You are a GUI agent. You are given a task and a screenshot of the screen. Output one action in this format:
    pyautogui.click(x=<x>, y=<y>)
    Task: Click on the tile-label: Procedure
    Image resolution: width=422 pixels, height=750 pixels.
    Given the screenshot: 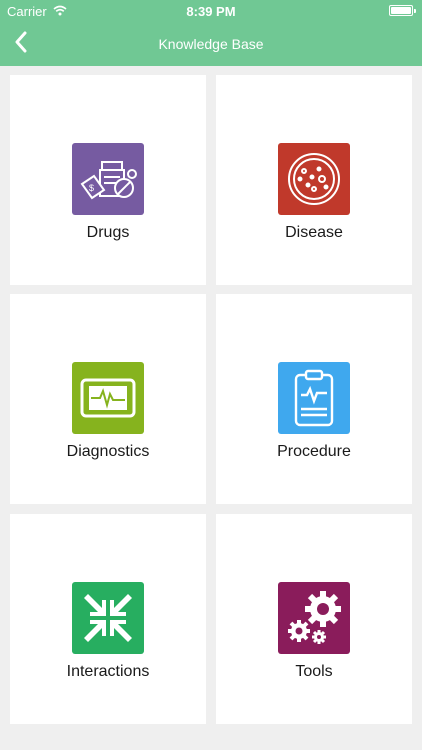 What is the action you would take?
    pyautogui.click(x=314, y=451)
    